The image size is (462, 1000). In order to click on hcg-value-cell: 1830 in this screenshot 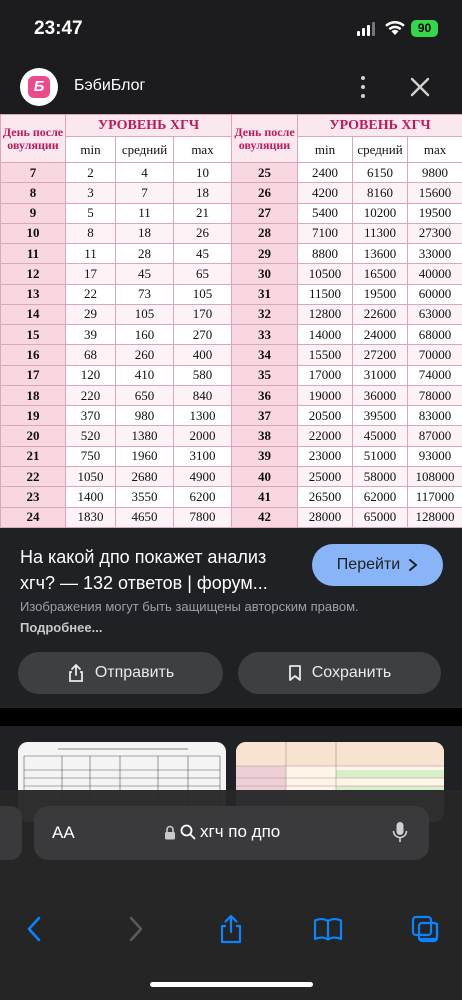, I will do `click(90, 517)`.